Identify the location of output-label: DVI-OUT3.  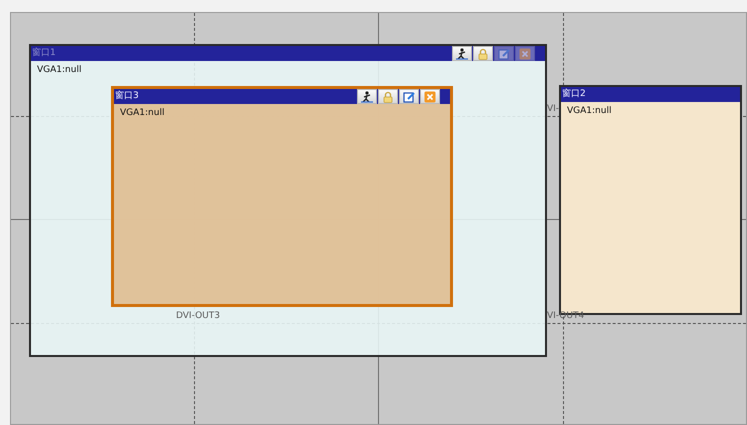
(198, 316).